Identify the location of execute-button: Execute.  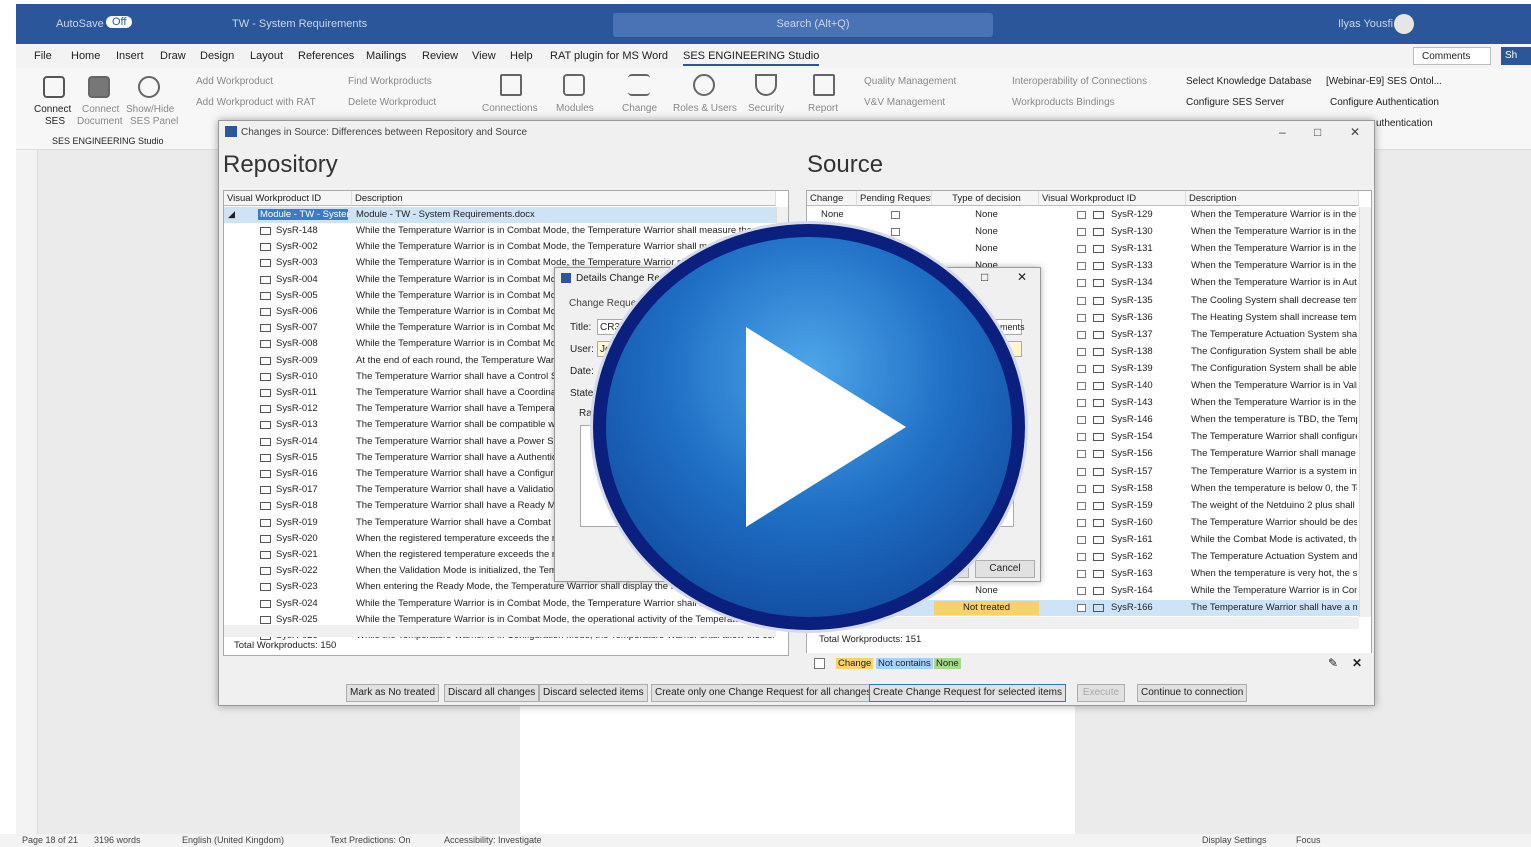
(1101, 693).